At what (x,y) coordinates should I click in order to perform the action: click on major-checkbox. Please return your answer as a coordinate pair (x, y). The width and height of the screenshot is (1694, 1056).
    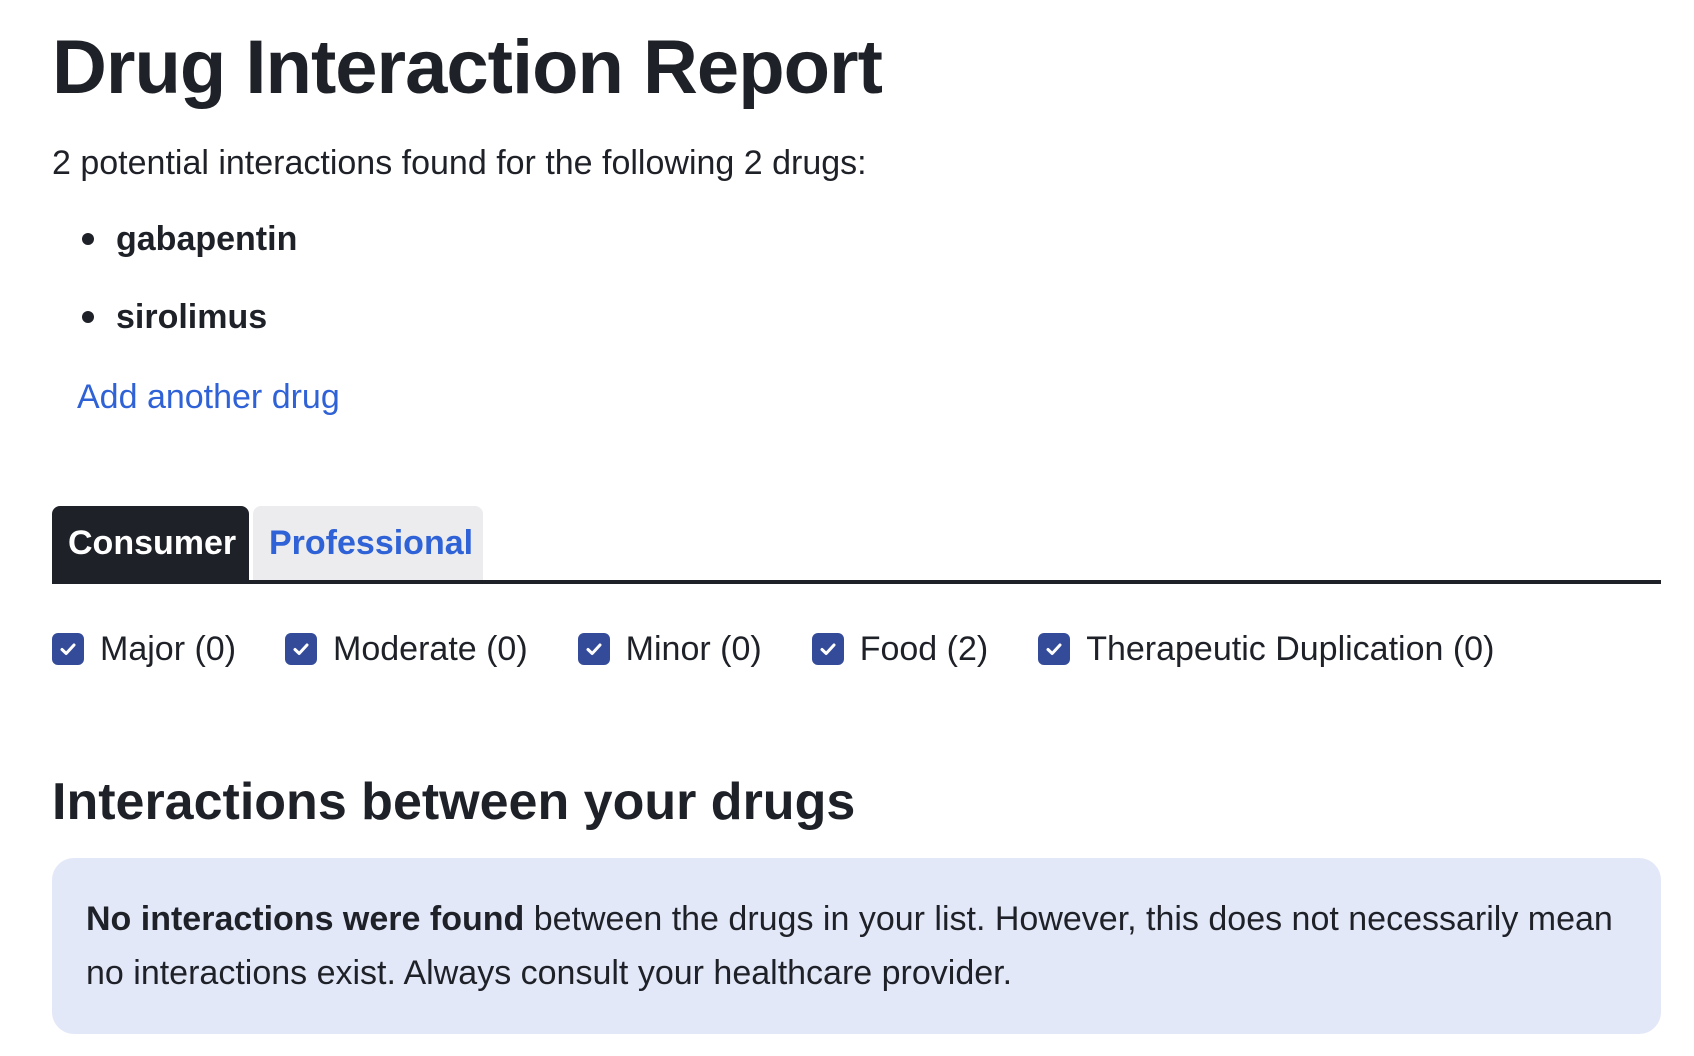
    Looking at the image, I should click on (68, 649).